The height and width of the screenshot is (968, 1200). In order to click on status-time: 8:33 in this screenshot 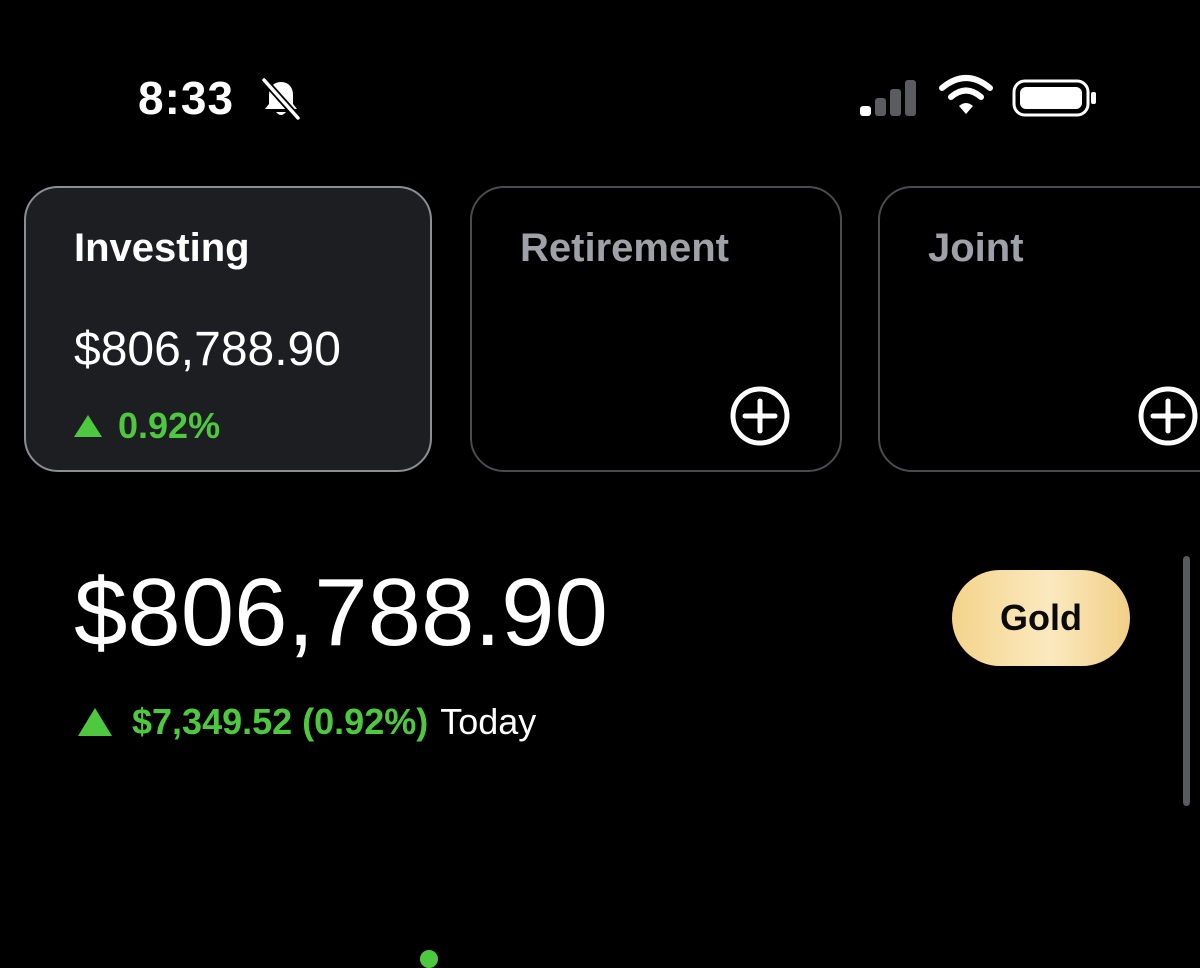, I will do `click(186, 98)`.